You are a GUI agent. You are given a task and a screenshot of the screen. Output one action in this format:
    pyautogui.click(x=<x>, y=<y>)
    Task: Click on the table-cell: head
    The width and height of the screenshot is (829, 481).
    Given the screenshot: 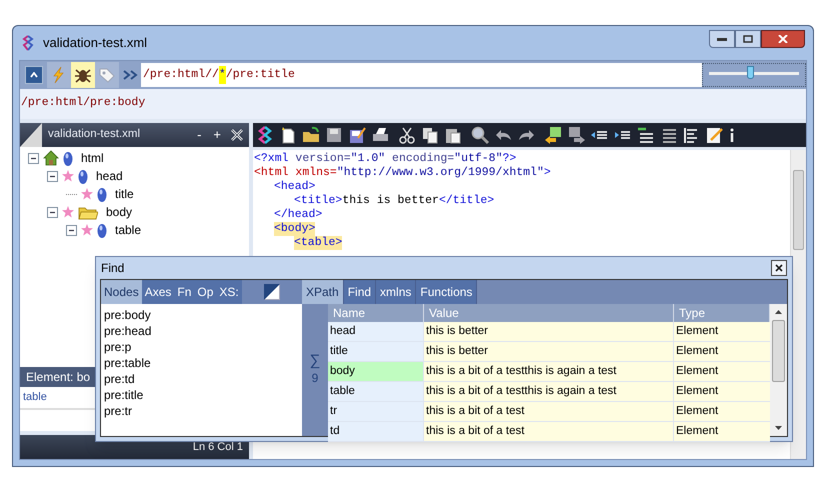 What is the action you would take?
    pyautogui.click(x=376, y=331)
    